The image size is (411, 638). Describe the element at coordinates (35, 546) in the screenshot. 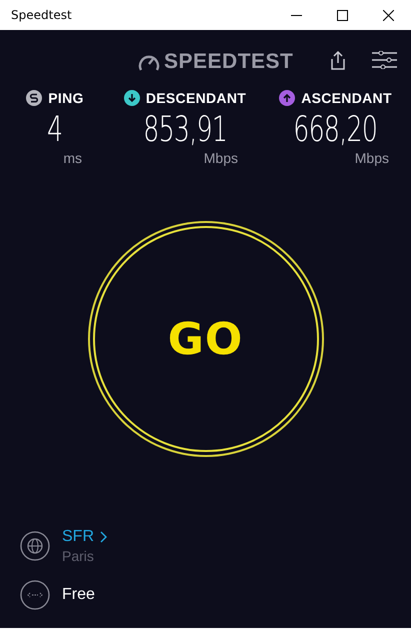

I see `globe-icon` at that location.